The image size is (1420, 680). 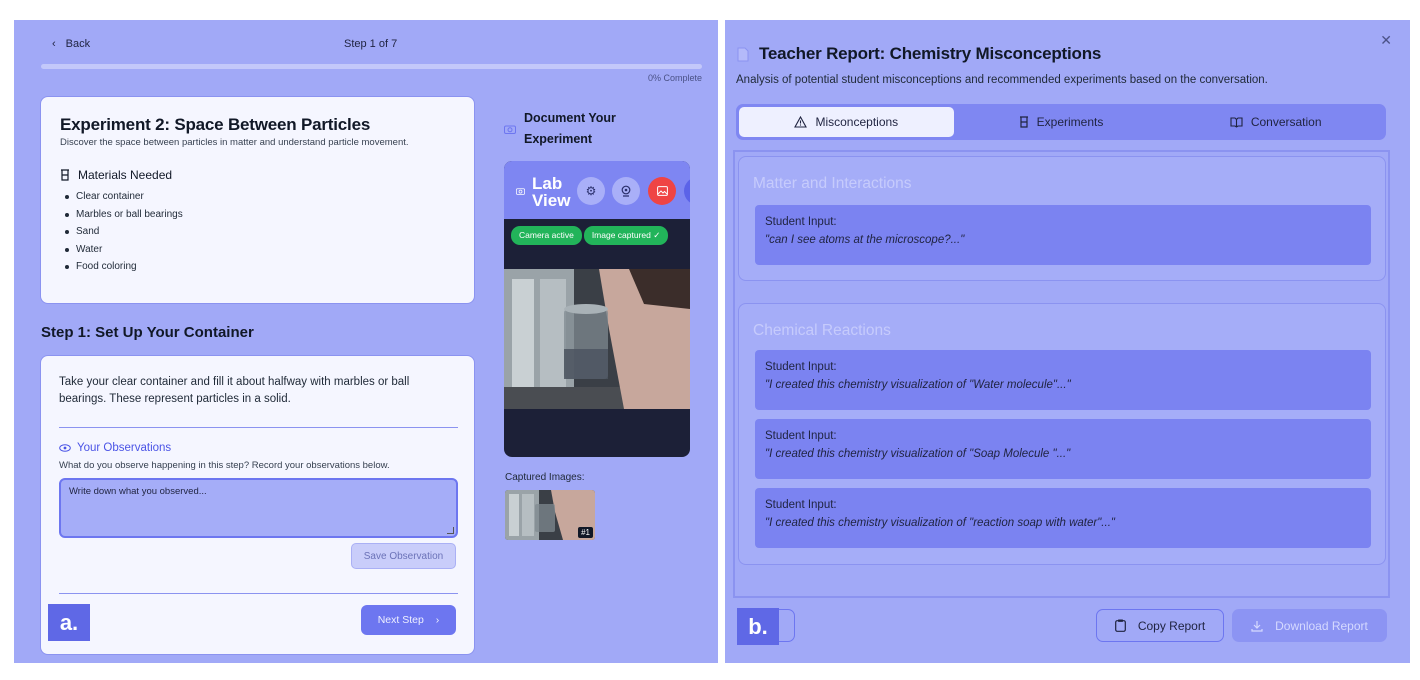 I want to click on close-icon: ✕, so click(x=1386, y=40).